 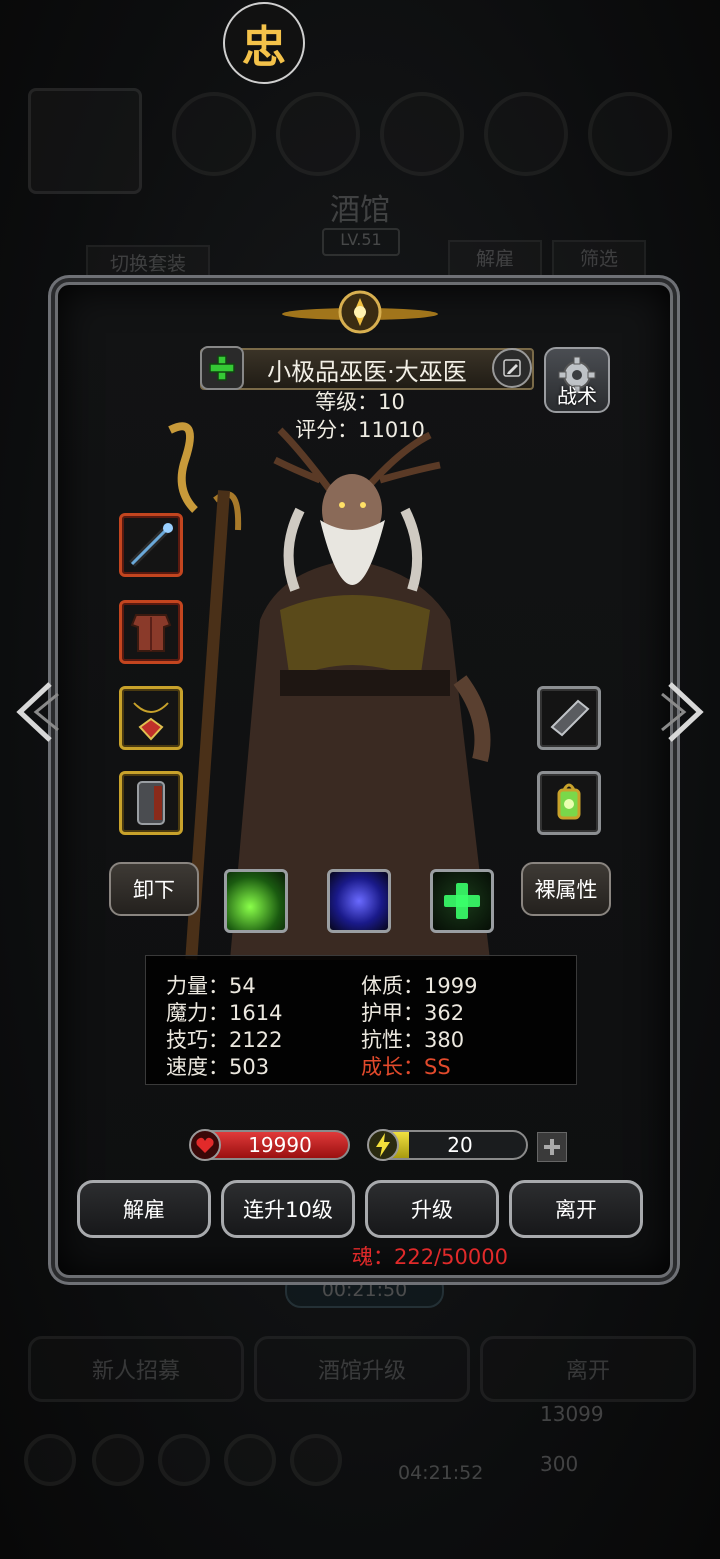 I want to click on lantern-icon, so click(x=569, y=801).